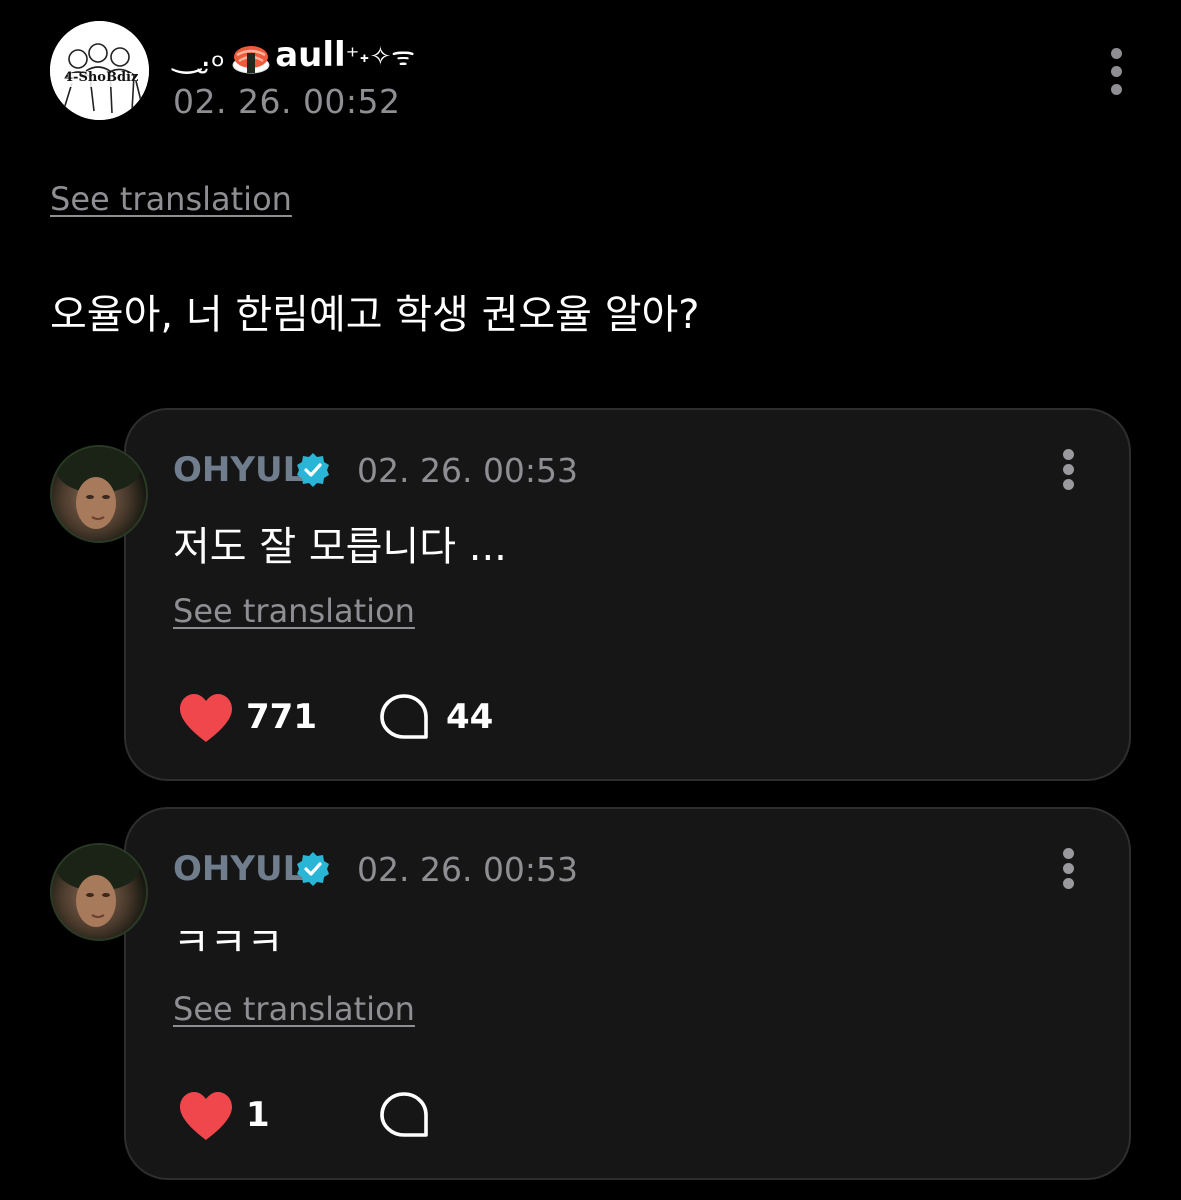 The width and height of the screenshot is (1181, 1200). What do you see at coordinates (228, 943) in the screenshot?
I see `reply-text: ㅋㅋㅋ` at bounding box center [228, 943].